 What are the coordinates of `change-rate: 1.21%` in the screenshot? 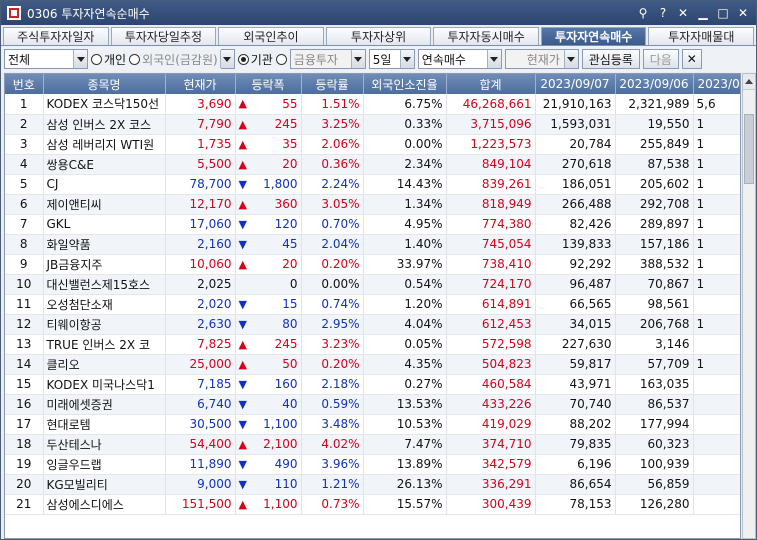 It's located at (332, 484).